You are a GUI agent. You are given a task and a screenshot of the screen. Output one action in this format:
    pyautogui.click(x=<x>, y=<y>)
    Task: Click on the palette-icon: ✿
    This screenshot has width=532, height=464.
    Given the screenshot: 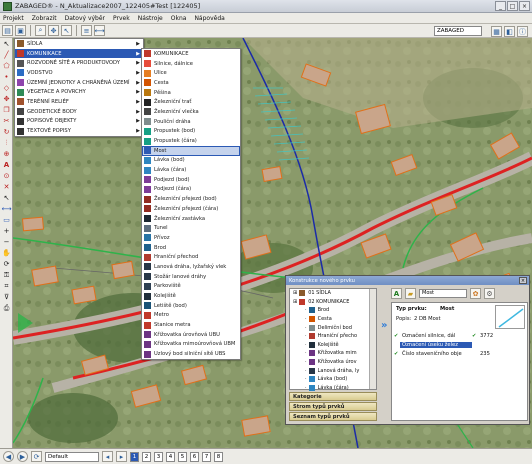 What is the action you would take?
    pyautogui.click(x=475, y=293)
    